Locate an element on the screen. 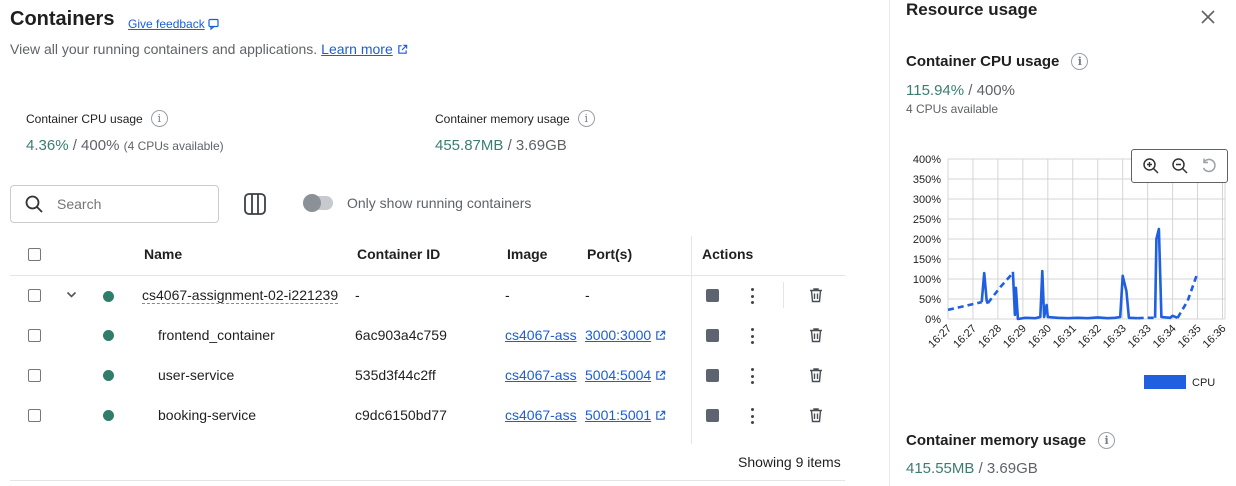 Image resolution: width=1236 pixels, height=486 pixels. y-tick-label: 400% is located at coordinates (927, 160).